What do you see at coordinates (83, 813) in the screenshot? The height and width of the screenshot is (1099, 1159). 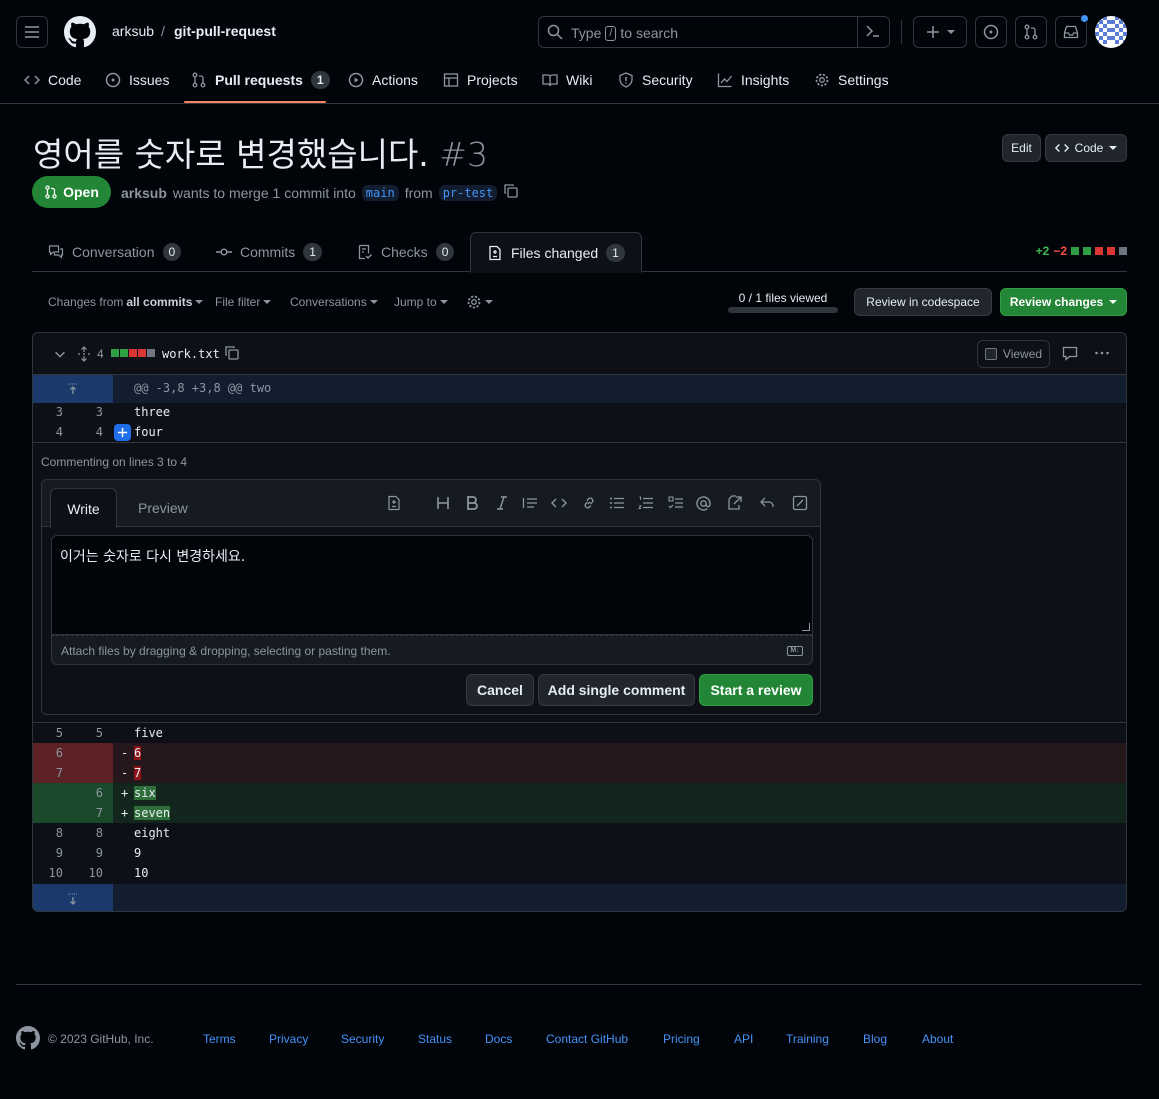 I see `new-line-number: 7` at bounding box center [83, 813].